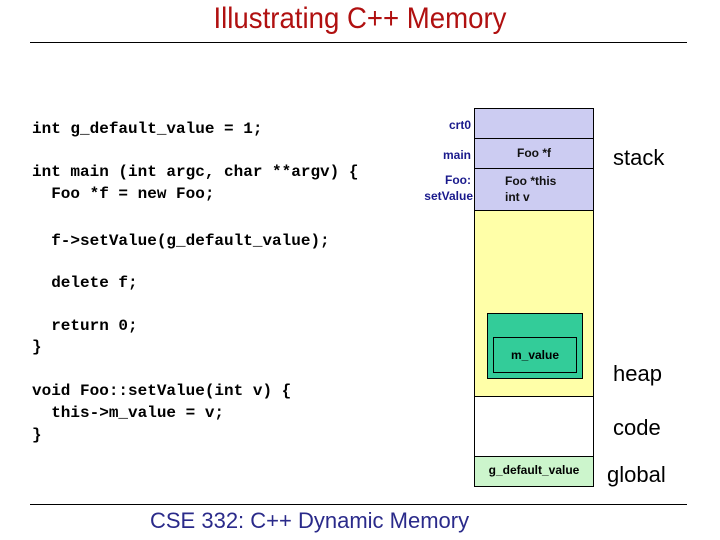 This screenshot has width=720, height=540. I want to click on code-line-return: return 0;, so click(85, 326).